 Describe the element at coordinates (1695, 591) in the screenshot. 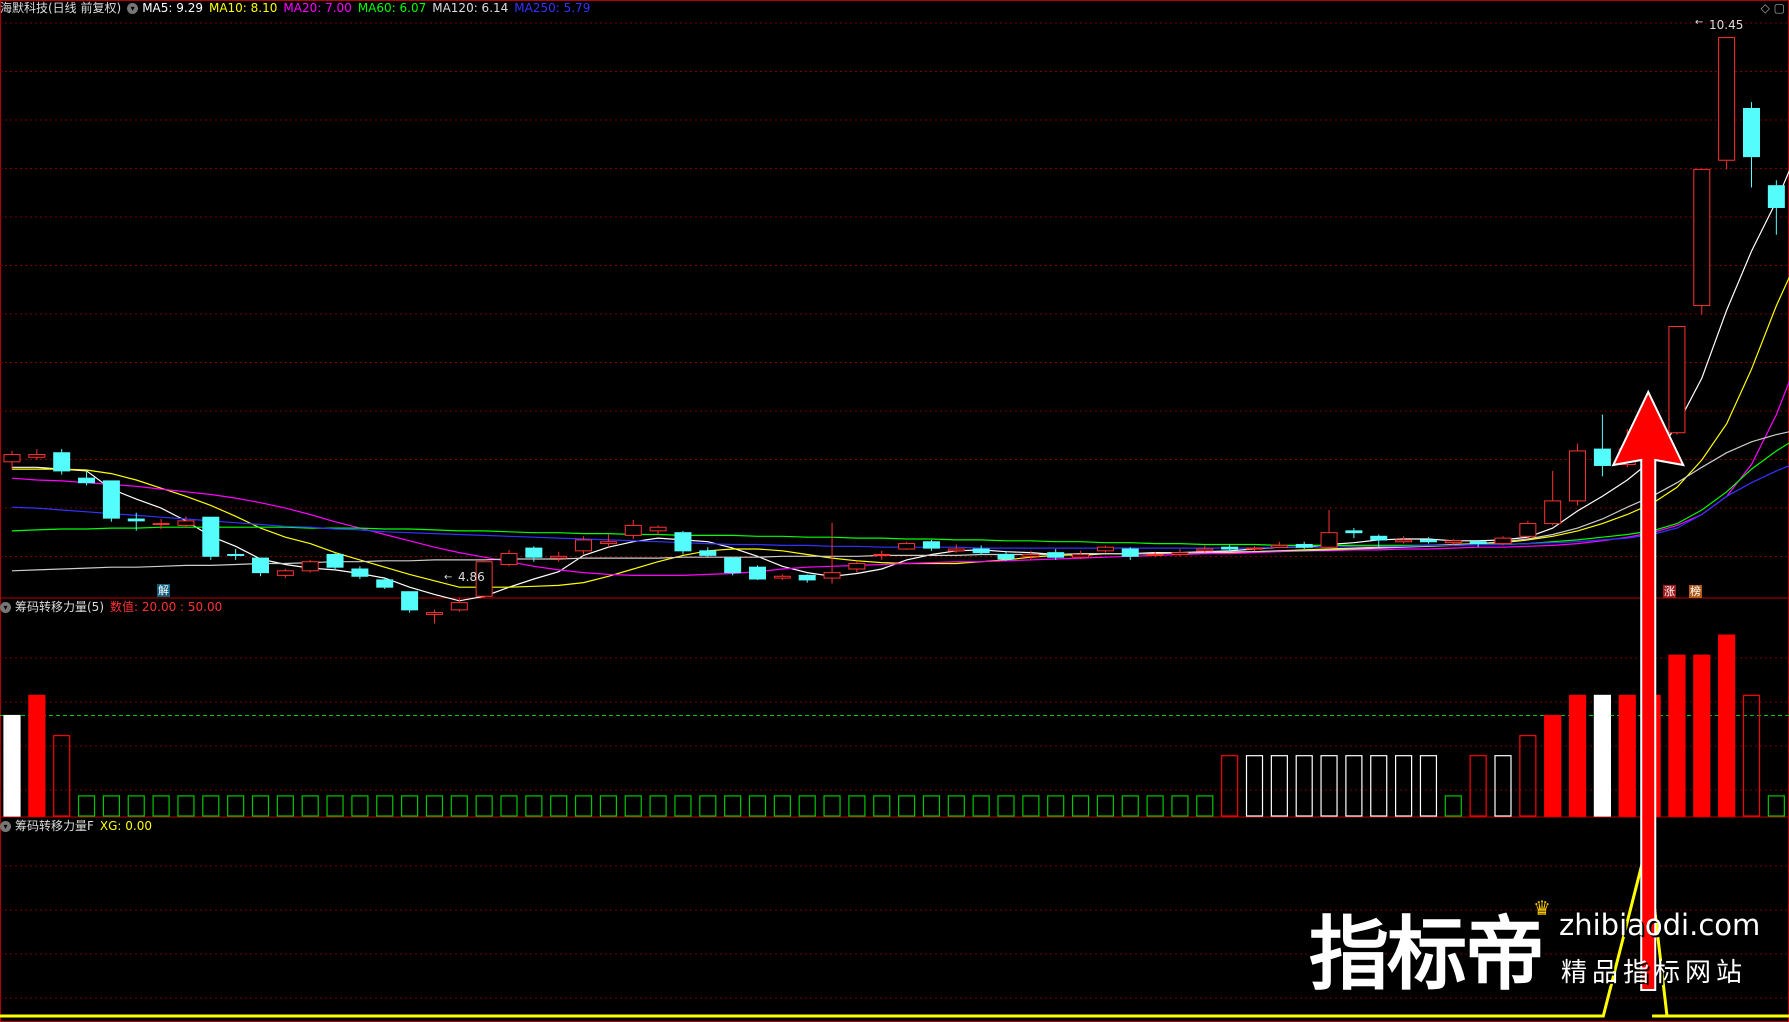

I see `ranking-tag: 榜` at that location.